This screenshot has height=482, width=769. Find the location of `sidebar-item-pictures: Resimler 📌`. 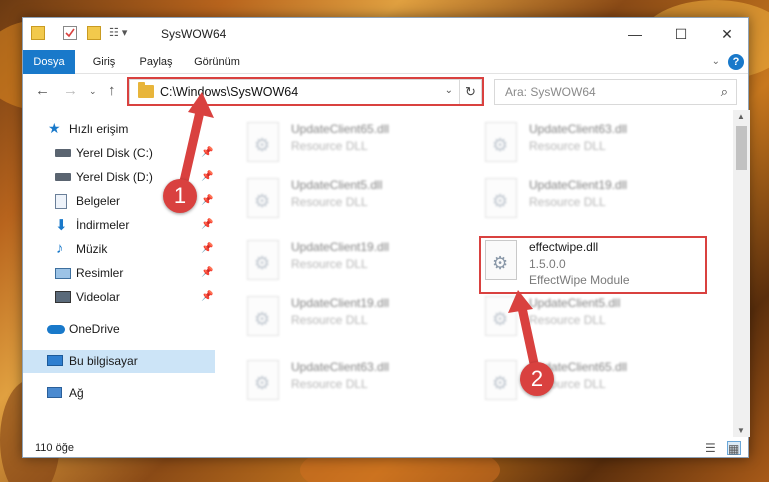

sidebar-item-pictures: Resimler 📌 is located at coordinates (119, 273).